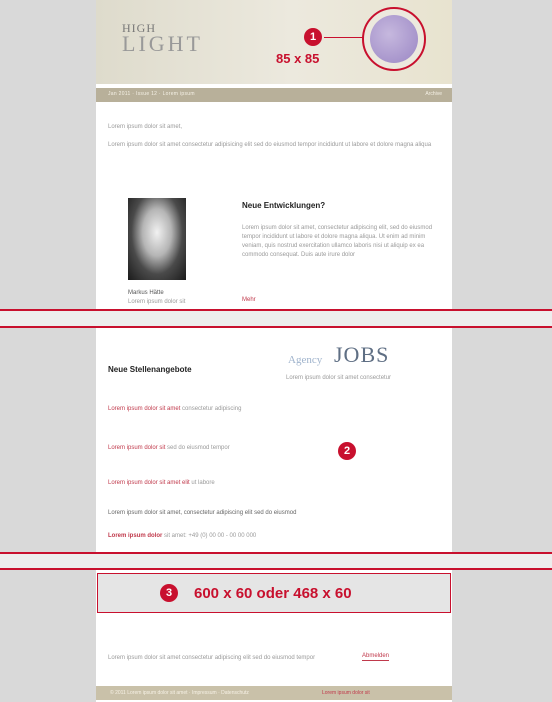 This screenshot has width=552, height=702. I want to click on banner-placeholder: 3 600 x 60 oder 468 x 60, so click(274, 593).